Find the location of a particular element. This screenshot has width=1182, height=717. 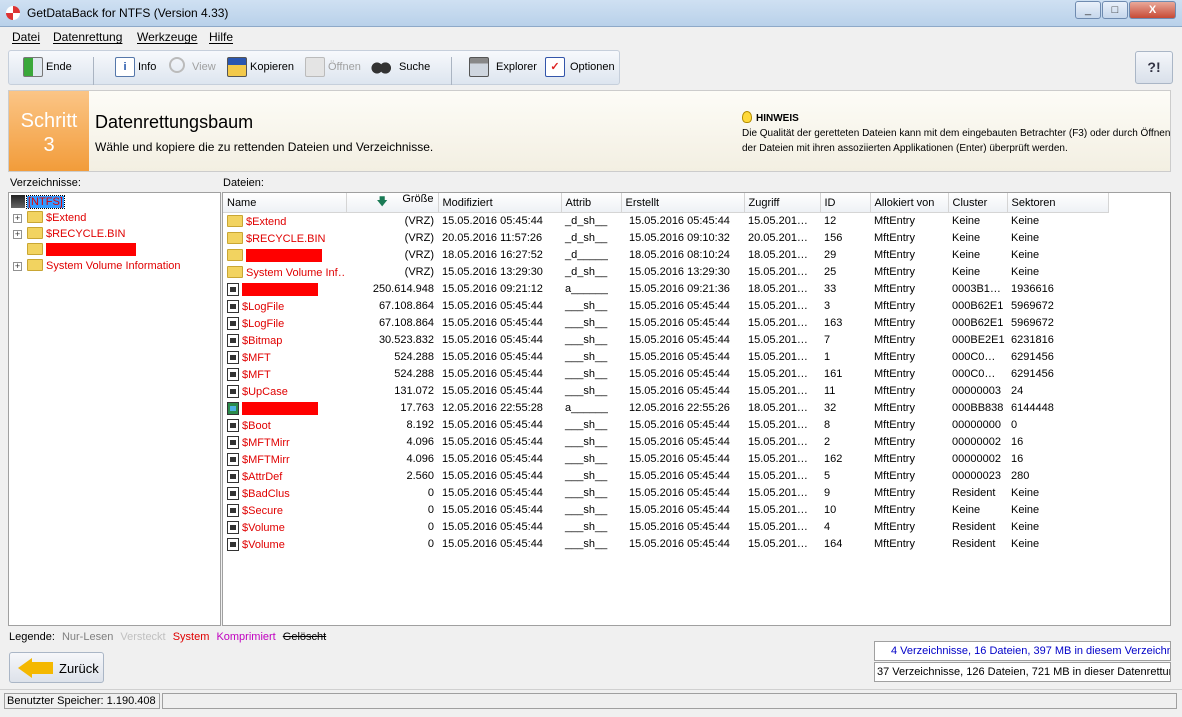

app-icon is located at coordinates (13, 13).